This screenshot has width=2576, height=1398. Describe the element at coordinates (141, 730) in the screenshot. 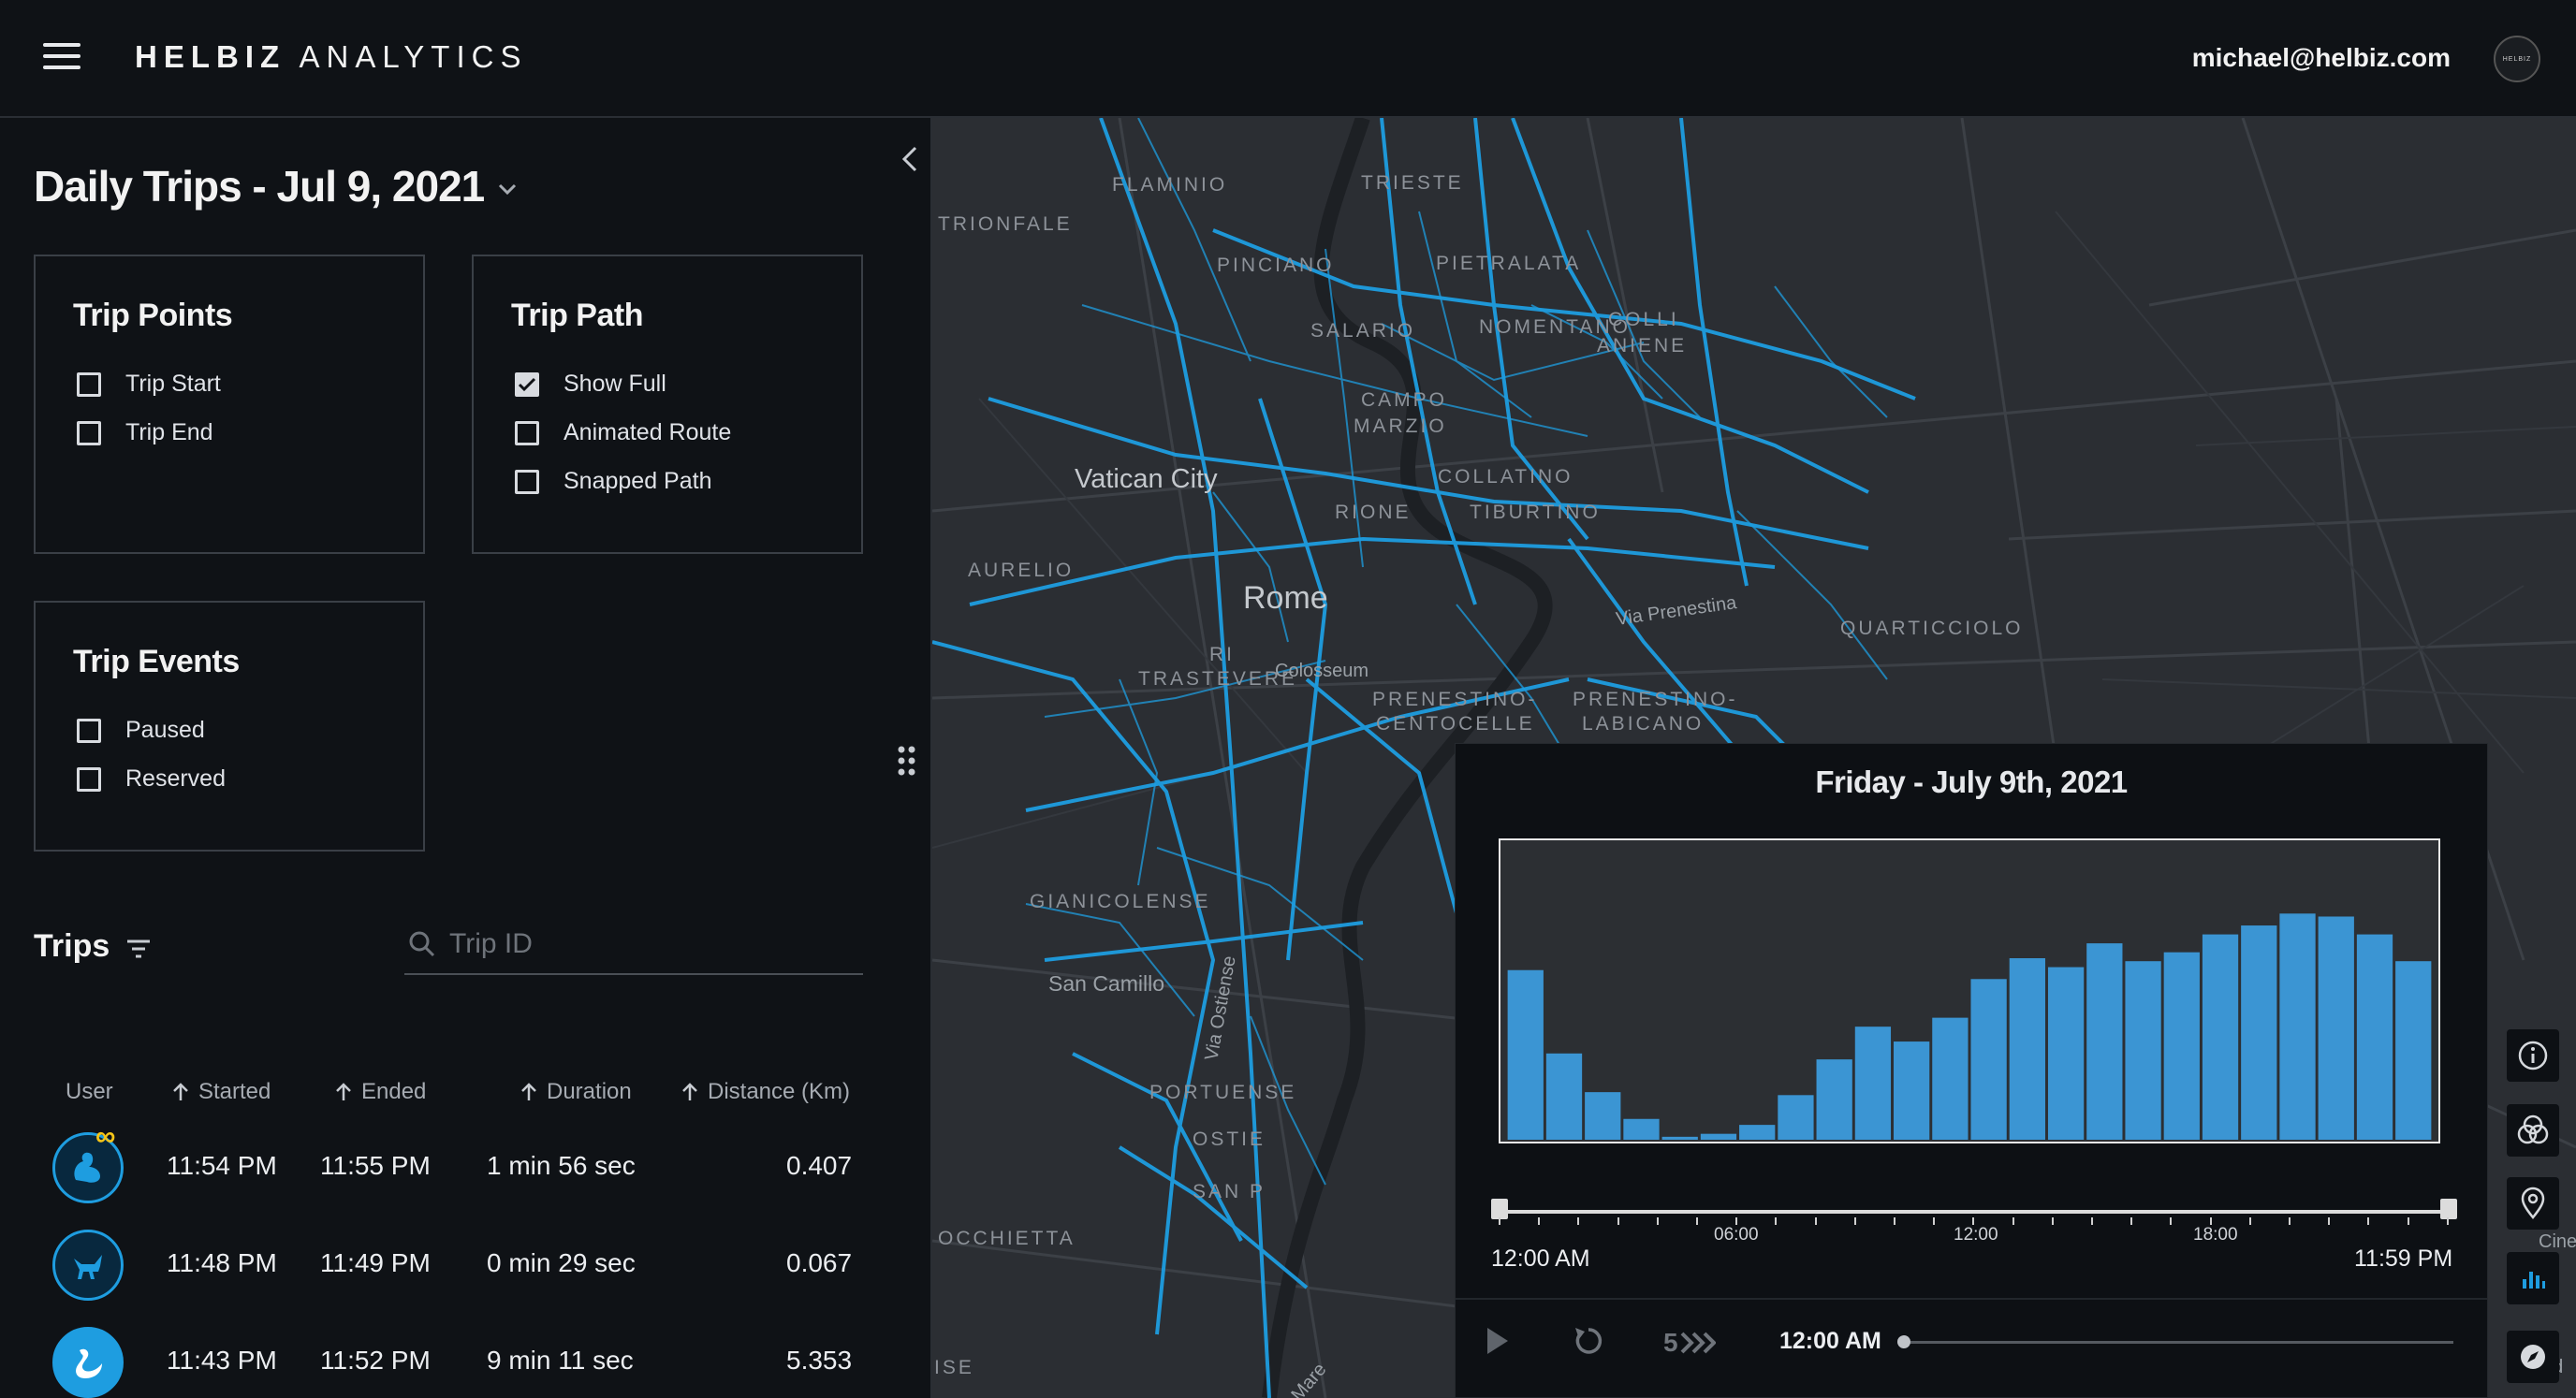

I see `paused-option: Paused` at that location.